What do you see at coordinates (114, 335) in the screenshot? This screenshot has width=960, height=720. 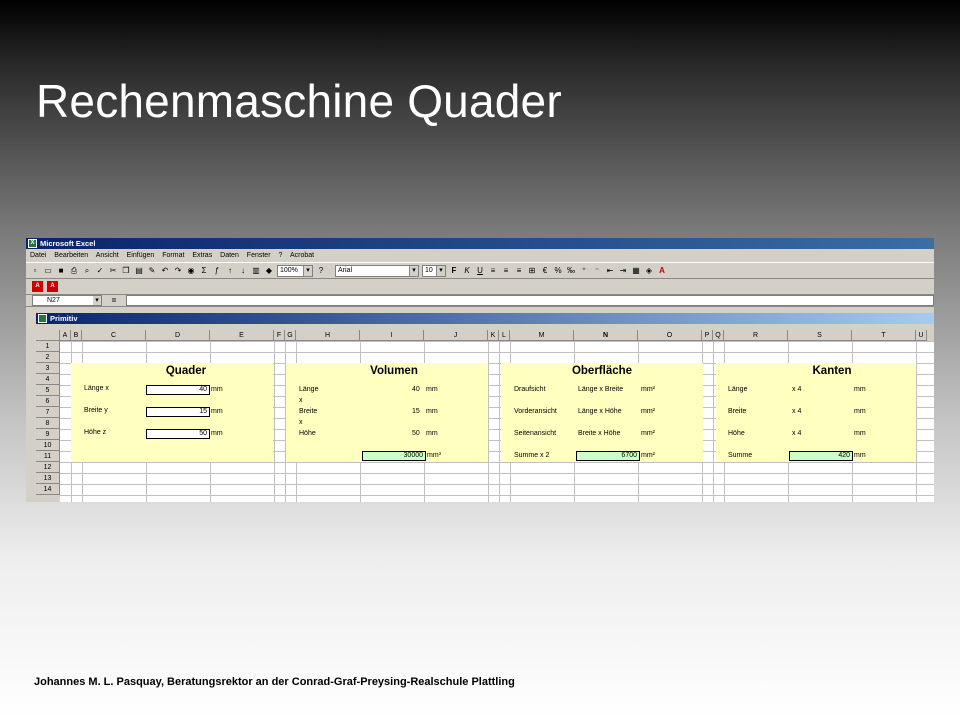 I see `column-header-c: C` at bounding box center [114, 335].